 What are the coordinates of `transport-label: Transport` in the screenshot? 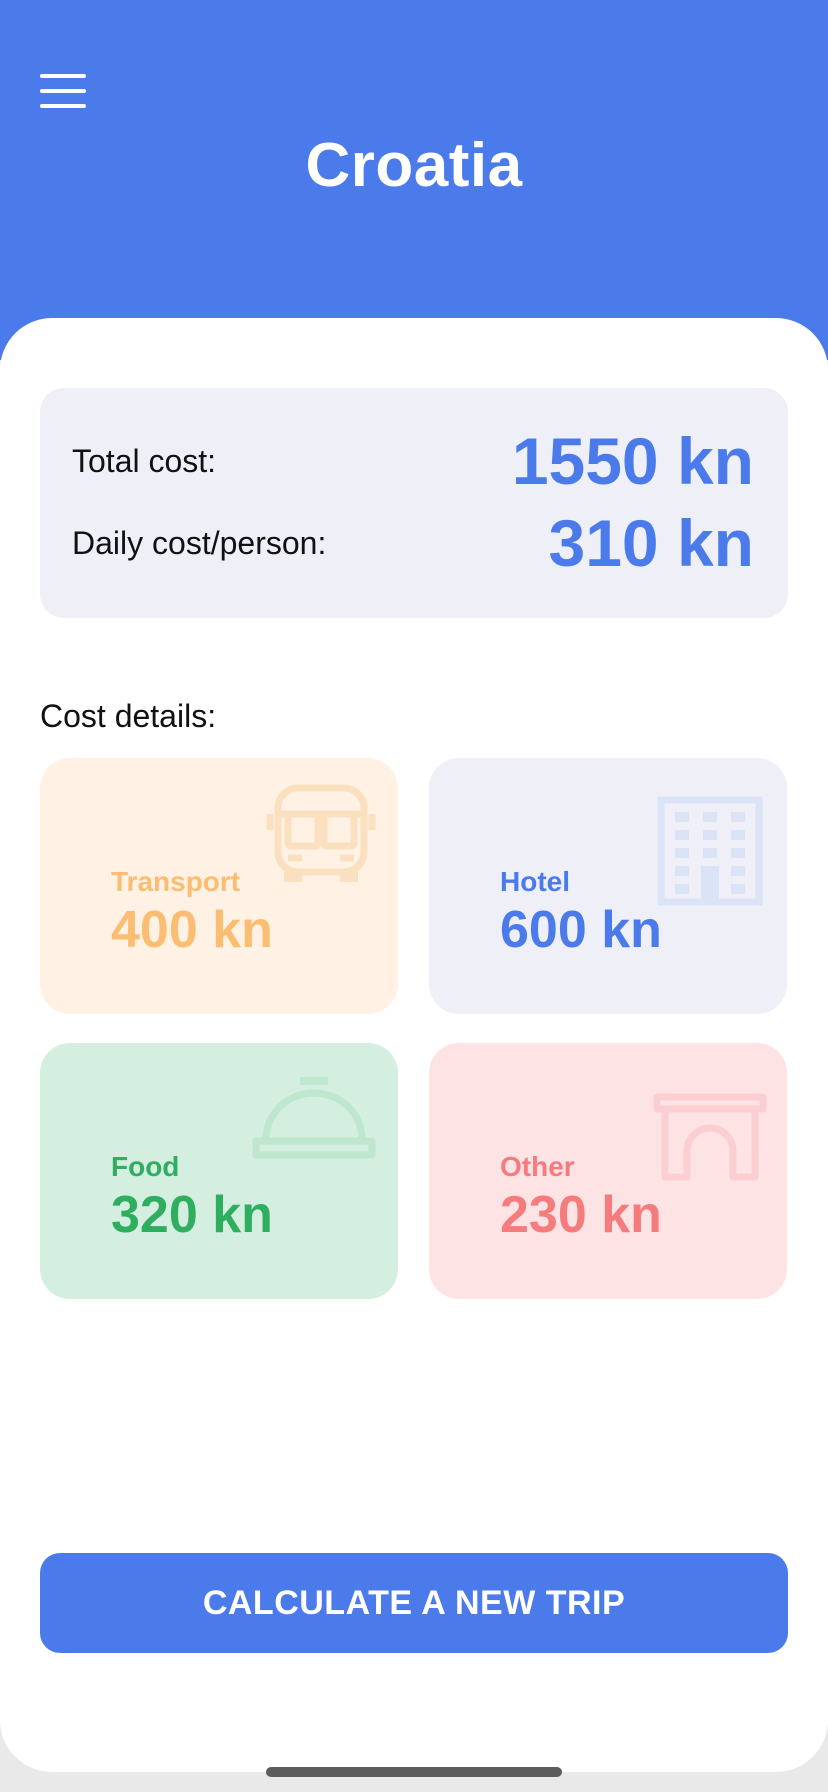 It's located at (176, 881).